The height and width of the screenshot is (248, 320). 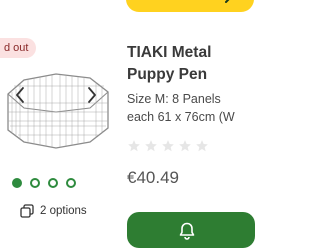 I want to click on product-image, so click(x=58, y=111).